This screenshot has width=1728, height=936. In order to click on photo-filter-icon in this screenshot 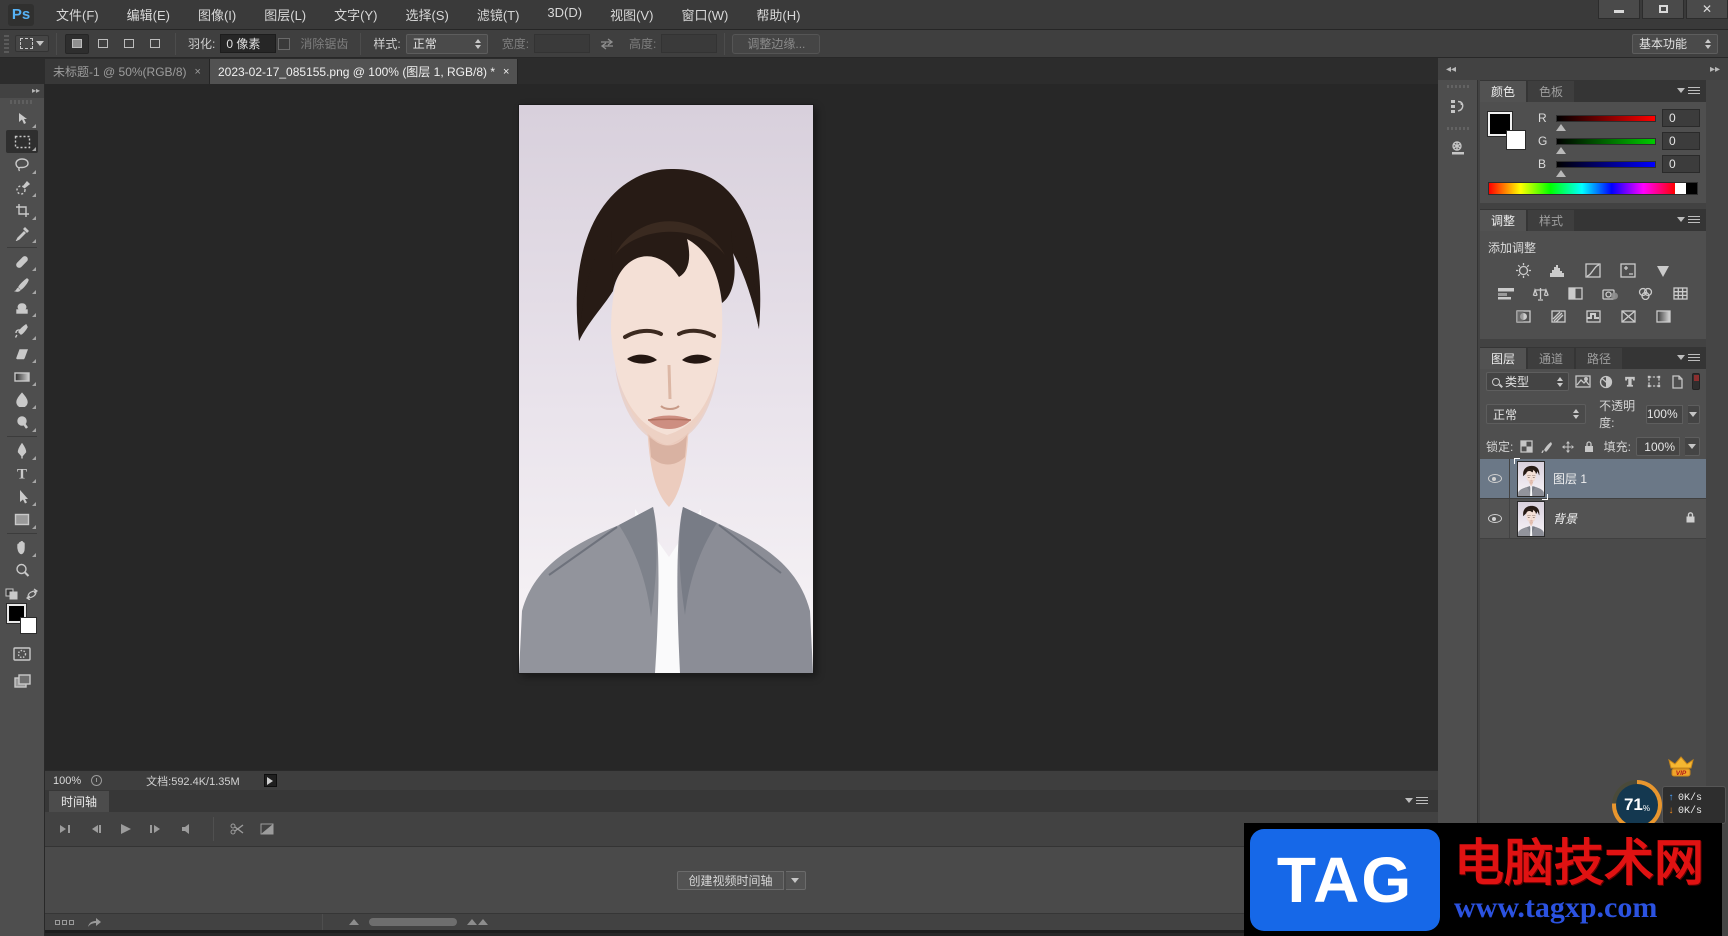, I will do `click(1611, 293)`.